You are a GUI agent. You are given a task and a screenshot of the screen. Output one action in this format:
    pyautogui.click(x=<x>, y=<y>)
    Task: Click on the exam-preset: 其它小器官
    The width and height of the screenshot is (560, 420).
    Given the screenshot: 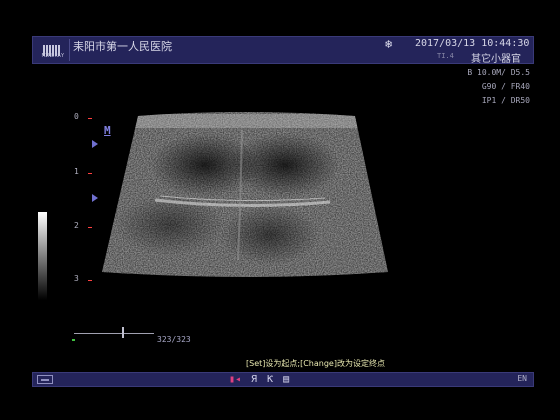 What is the action you would take?
    pyautogui.click(x=496, y=59)
    